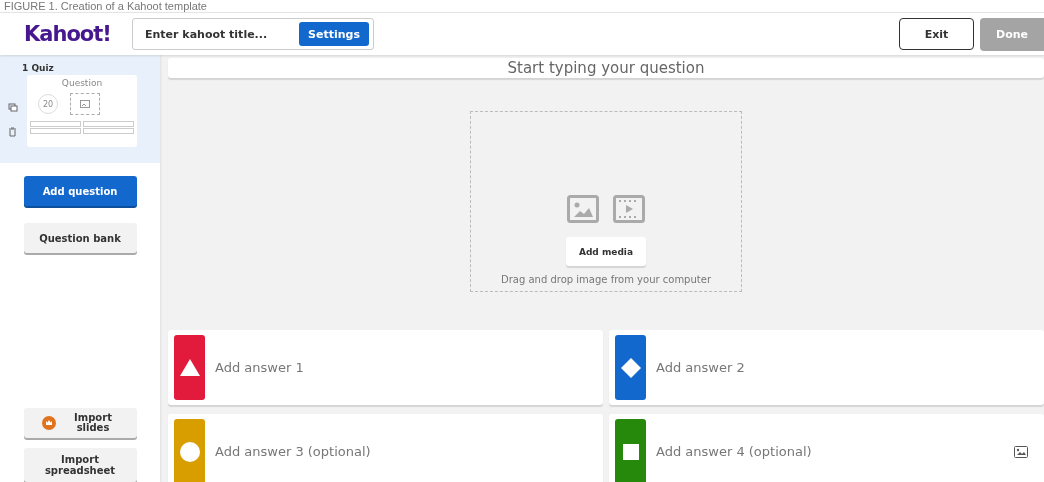  What do you see at coordinates (80, 423) in the screenshot?
I see `import-slides-button: Import slides` at bounding box center [80, 423].